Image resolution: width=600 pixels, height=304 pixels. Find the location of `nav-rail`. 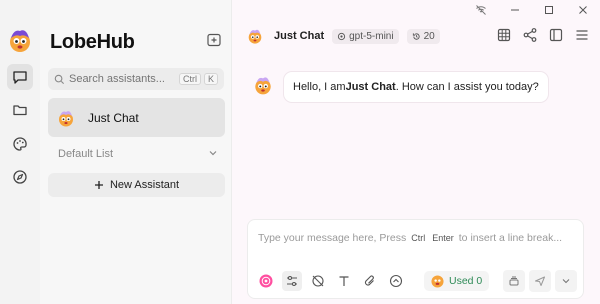

nav-rail is located at coordinates (20, 152).